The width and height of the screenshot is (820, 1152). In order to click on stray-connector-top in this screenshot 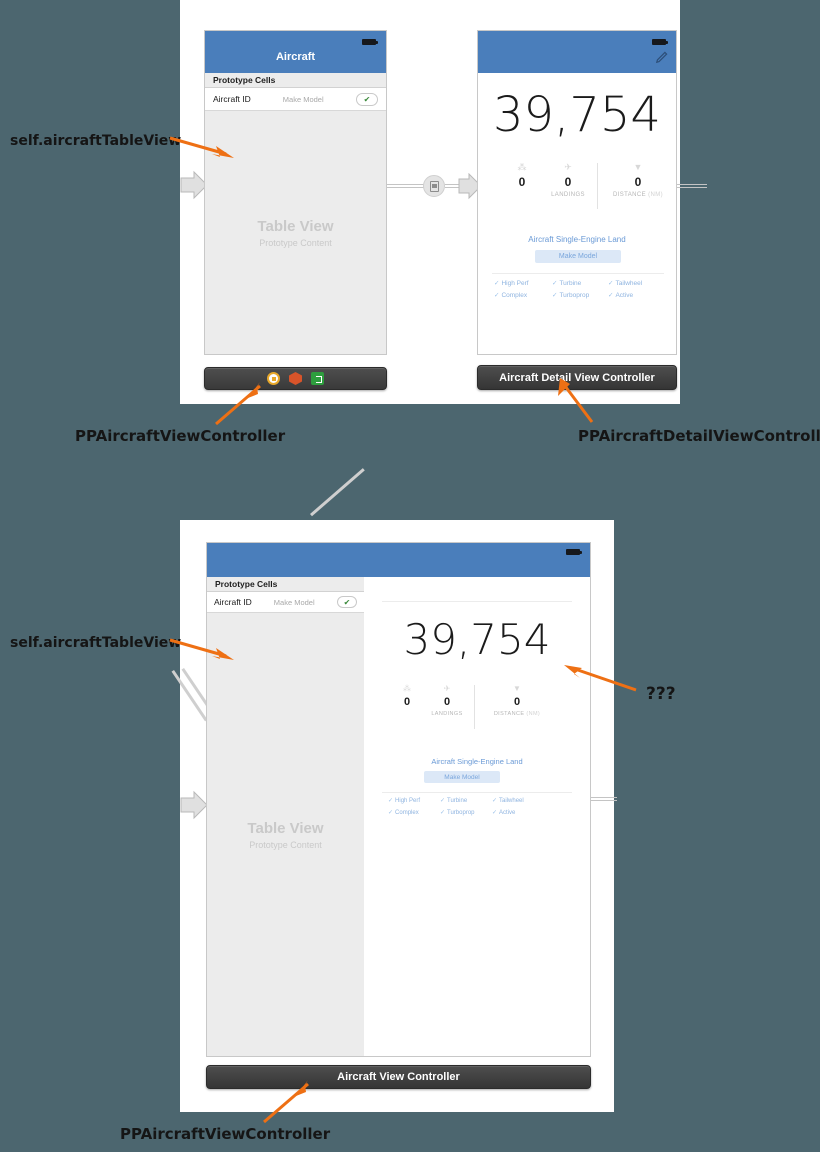, I will do `click(337, 492)`.